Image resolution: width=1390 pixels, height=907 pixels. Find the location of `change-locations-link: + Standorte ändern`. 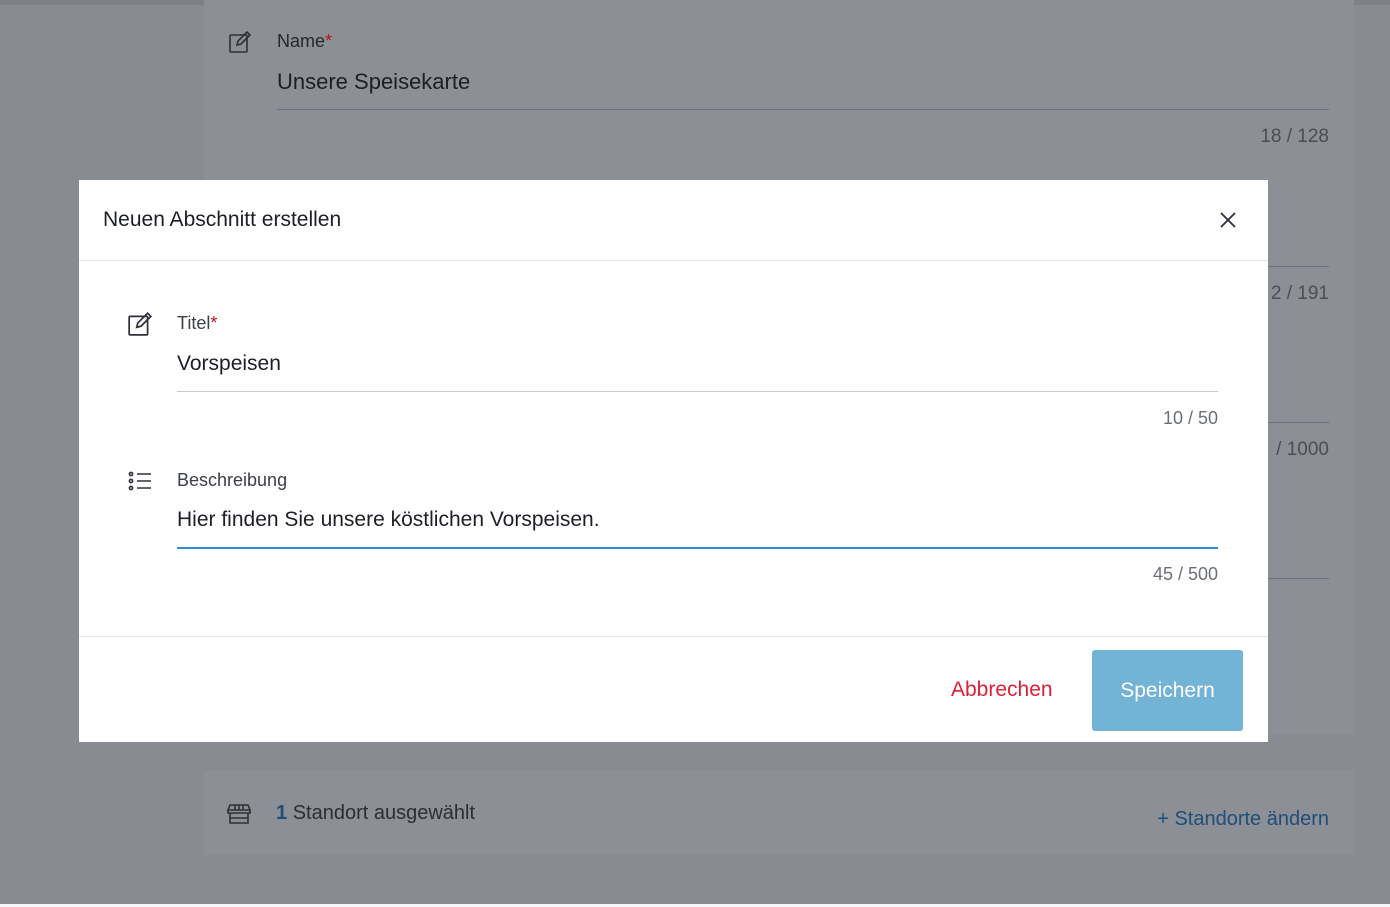

change-locations-link: + Standorte ändern is located at coordinates (1243, 819).